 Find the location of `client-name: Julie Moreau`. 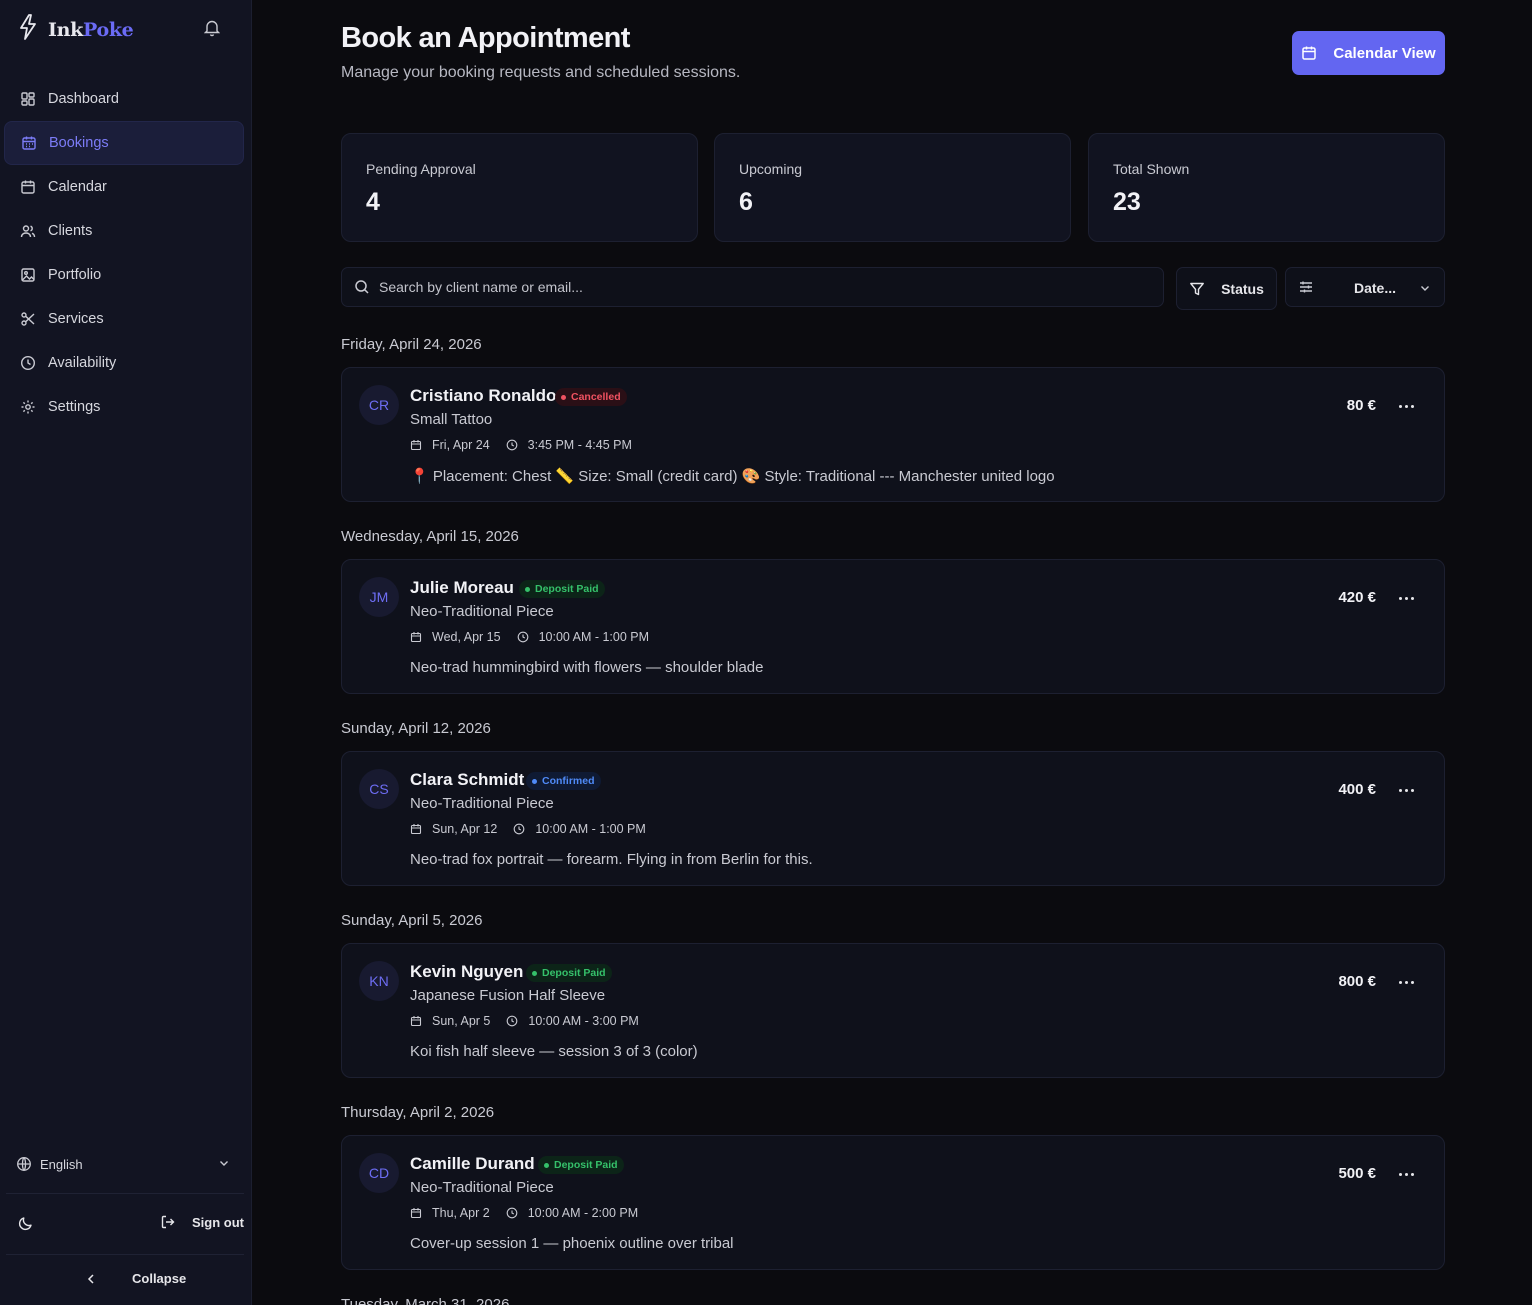

client-name: Julie Moreau is located at coordinates (462, 587).